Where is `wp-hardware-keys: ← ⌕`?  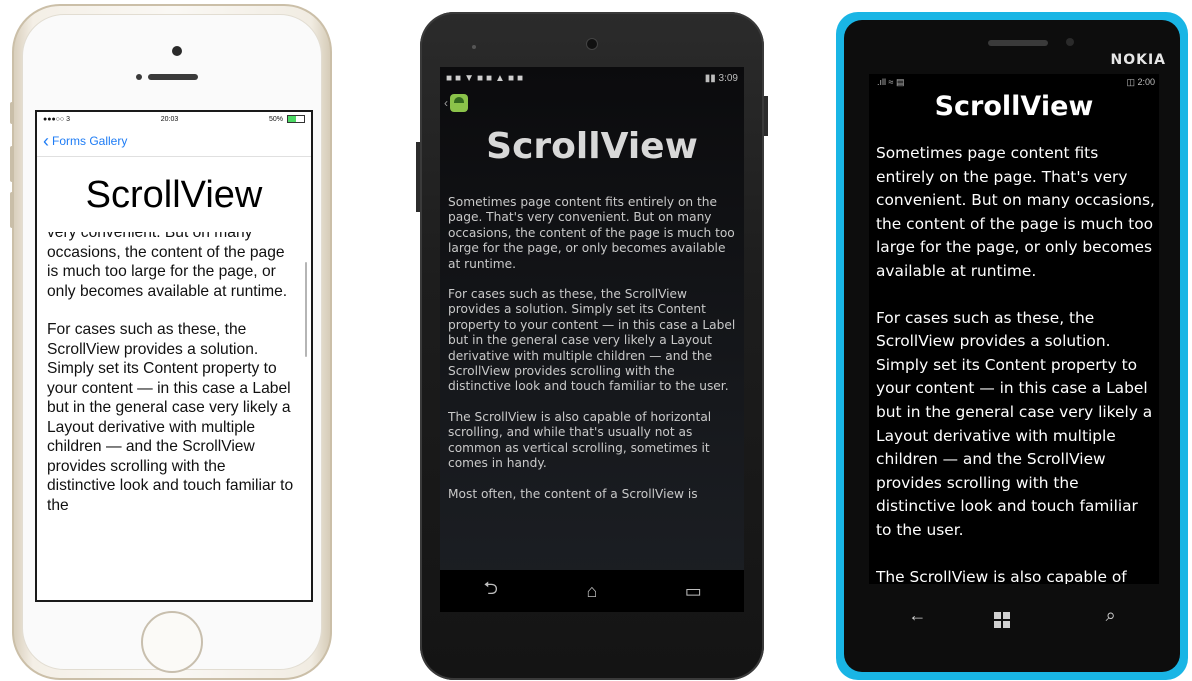 wp-hardware-keys: ← ⌕ is located at coordinates (1014, 615).